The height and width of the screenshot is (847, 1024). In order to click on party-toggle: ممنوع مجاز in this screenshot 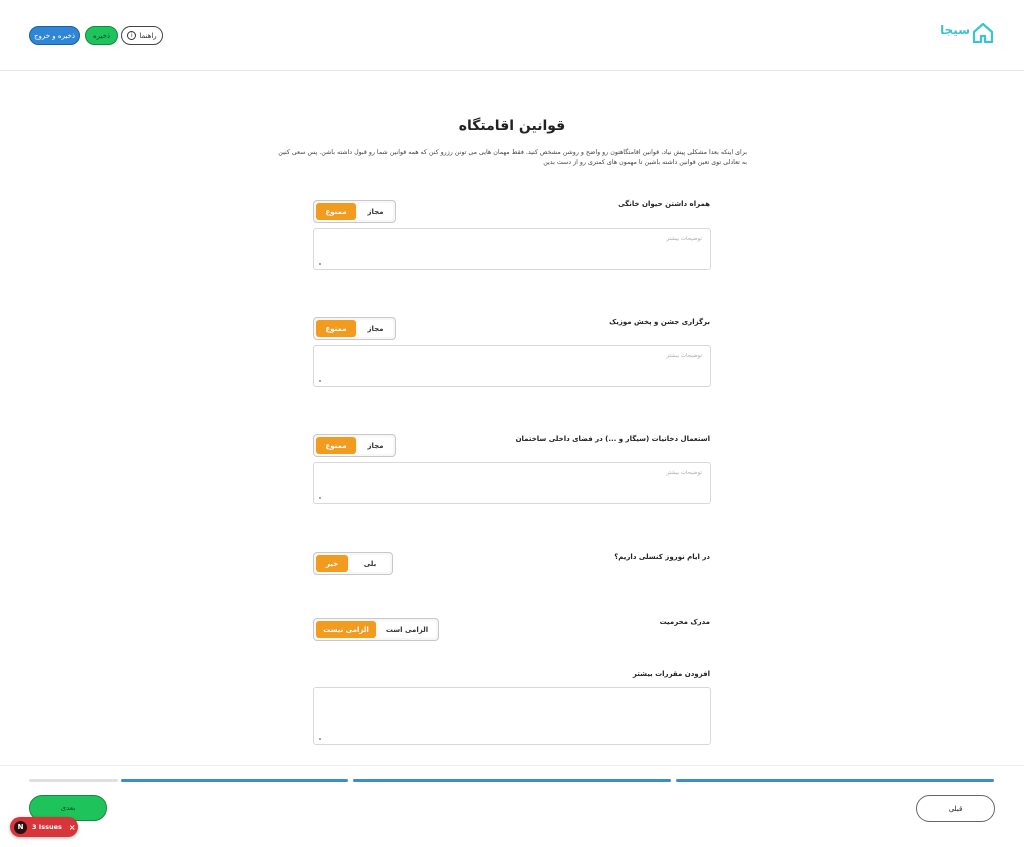, I will do `click(354, 328)`.